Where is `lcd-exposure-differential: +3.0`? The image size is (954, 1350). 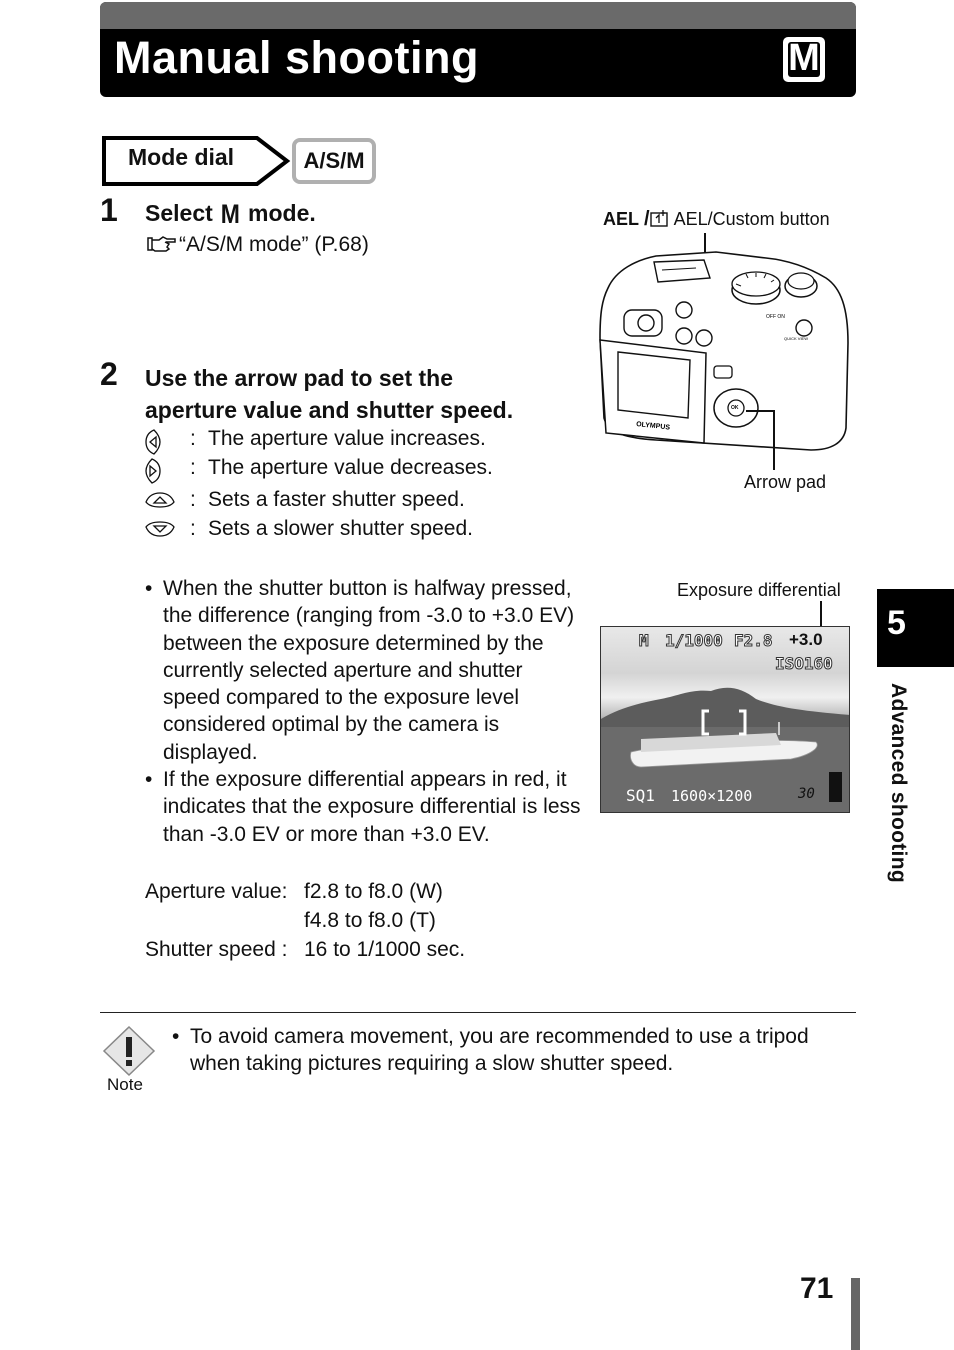
lcd-exposure-differential: +3.0 is located at coordinates (806, 639).